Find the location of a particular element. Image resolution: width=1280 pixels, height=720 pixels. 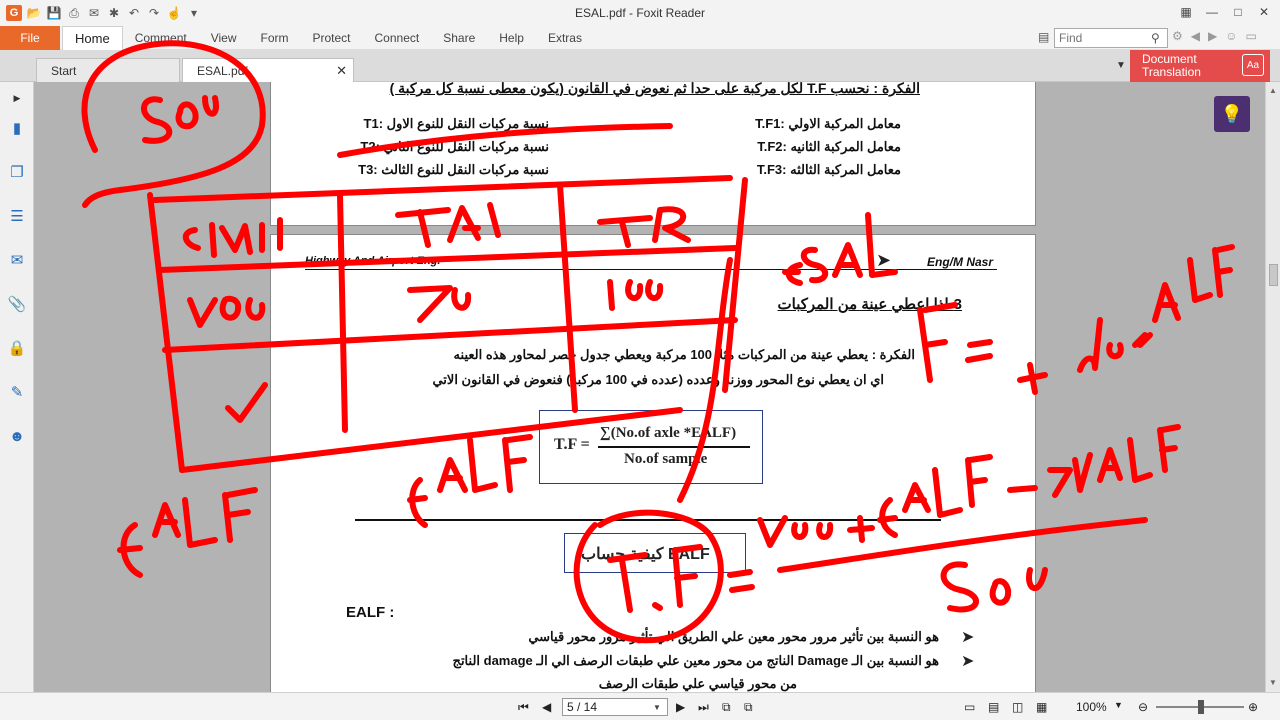

next-view-icon: ⧉ is located at coordinates (748, 707).